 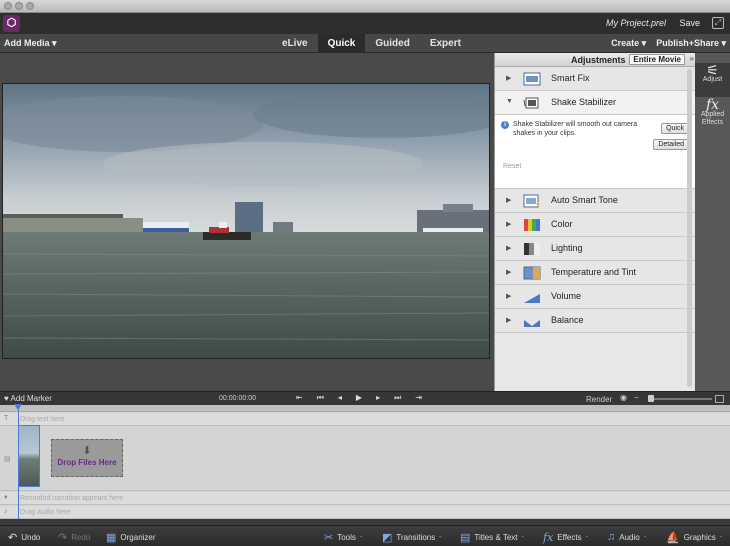 What do you see at coordinates (595, 201) in the screenshot?
I see `adjustment-auto-smart-tone: ▶ Auto Smart Tone` at bounding box center [595, 201].